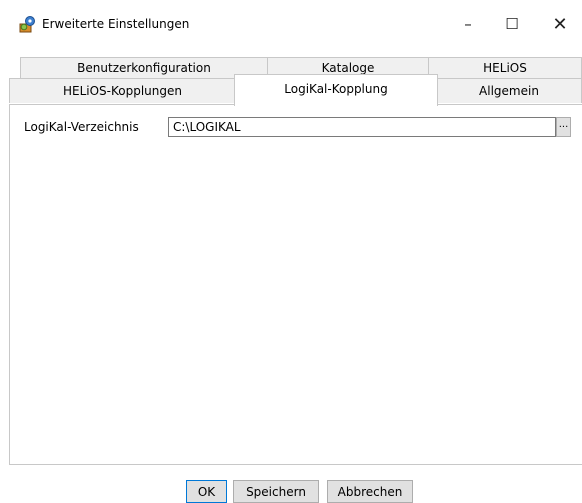  I want to click on logikal-directory-input: C:\LOGIKAL, so click(362, 127).